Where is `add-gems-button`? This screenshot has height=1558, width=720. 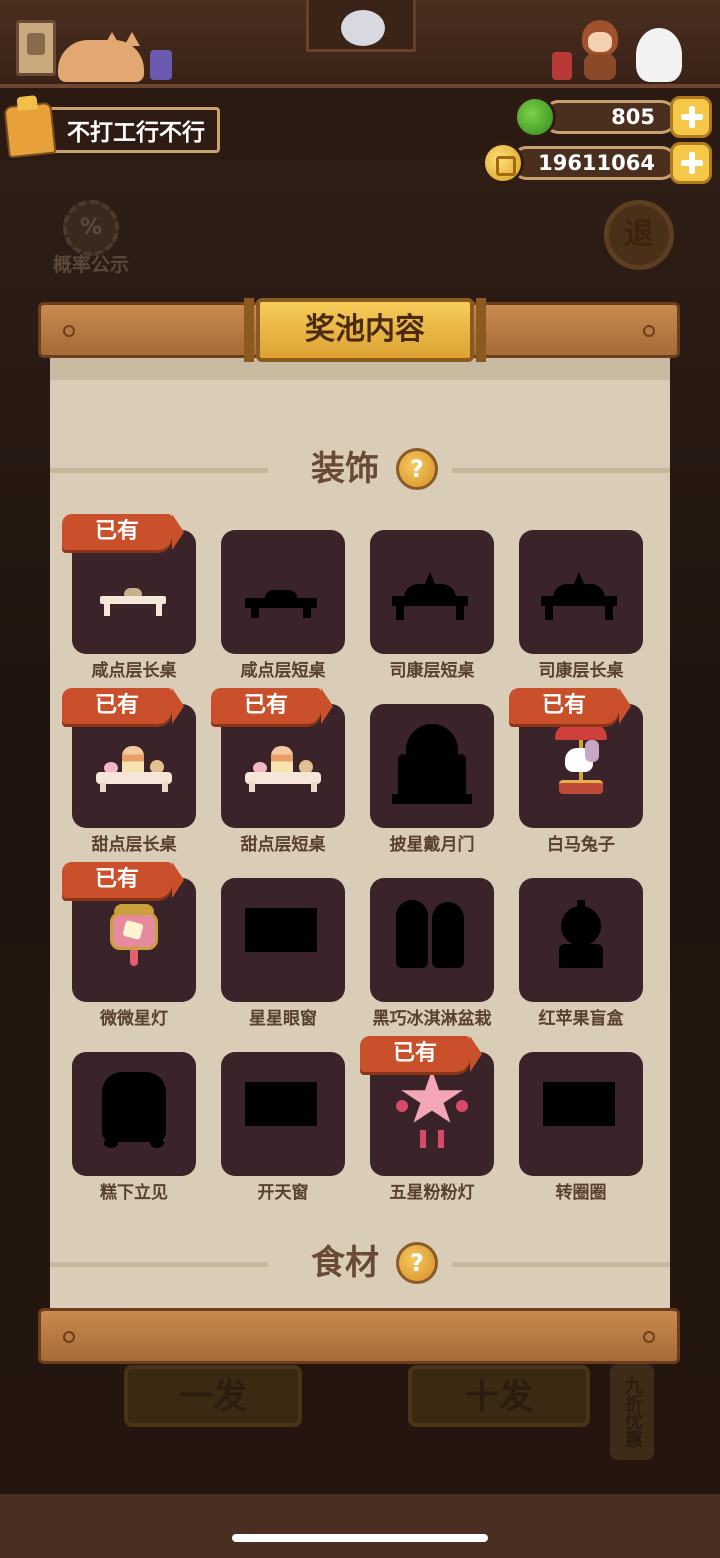
add-gems-button is located at coordinates (691, 117).